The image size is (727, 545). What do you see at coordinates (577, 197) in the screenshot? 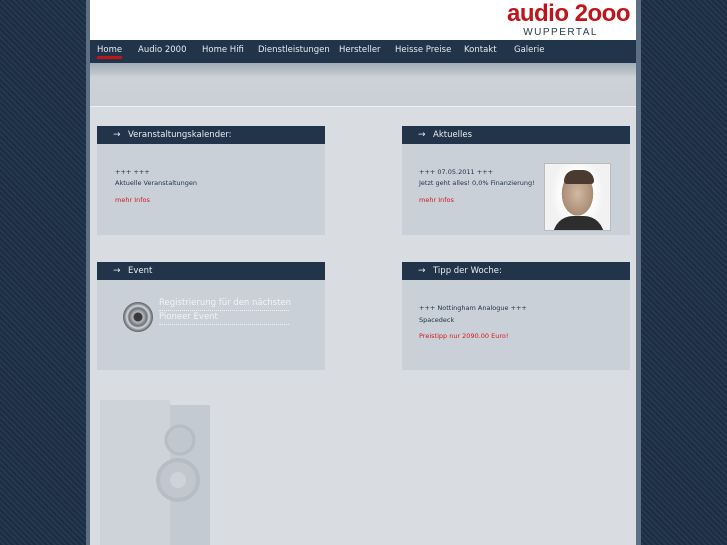
I see `portrait-photo` at bounding box center [577, 197].